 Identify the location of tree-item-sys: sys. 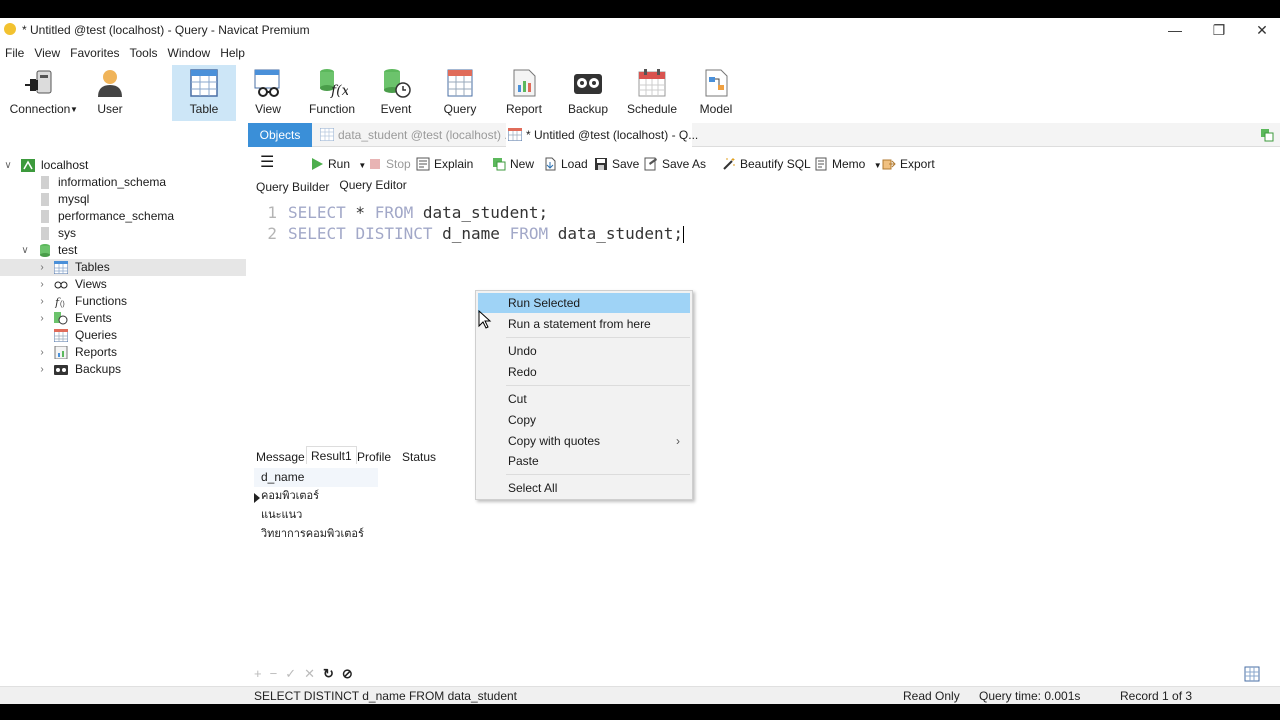
(123, 233).